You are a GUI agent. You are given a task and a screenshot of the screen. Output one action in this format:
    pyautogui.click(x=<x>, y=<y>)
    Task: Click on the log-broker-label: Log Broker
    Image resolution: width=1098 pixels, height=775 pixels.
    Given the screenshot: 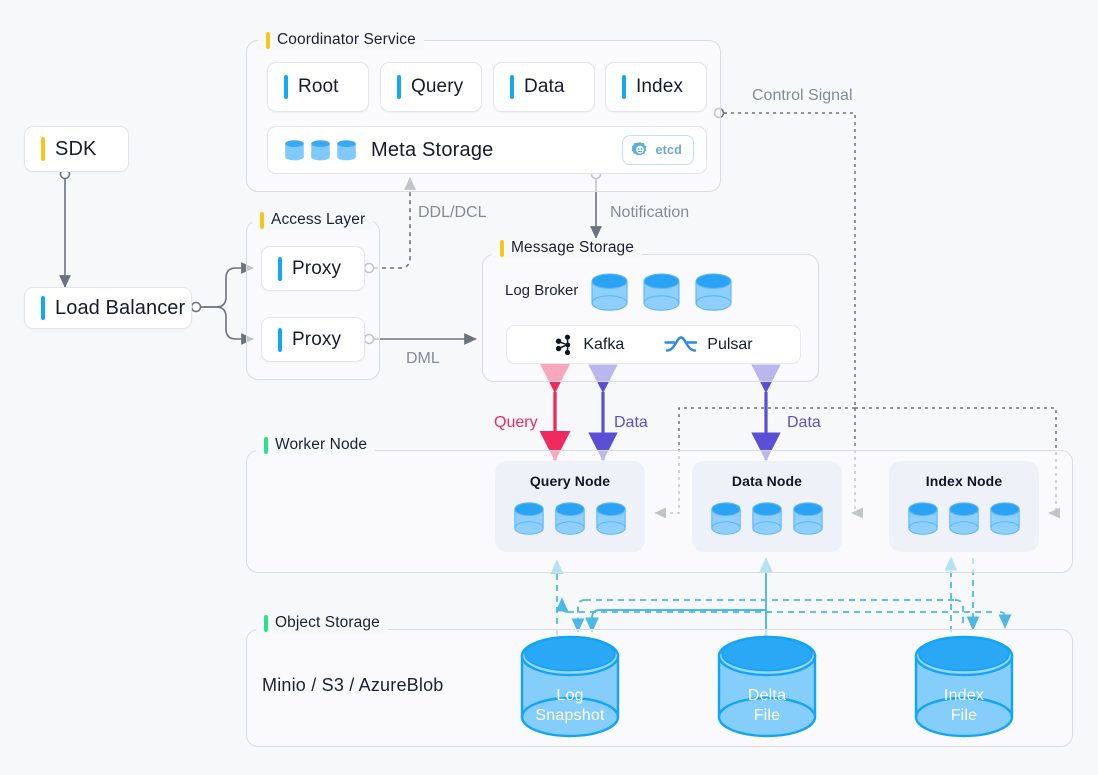 What is the action you would take?
    pyautogui.click(x=542, y=290)
    